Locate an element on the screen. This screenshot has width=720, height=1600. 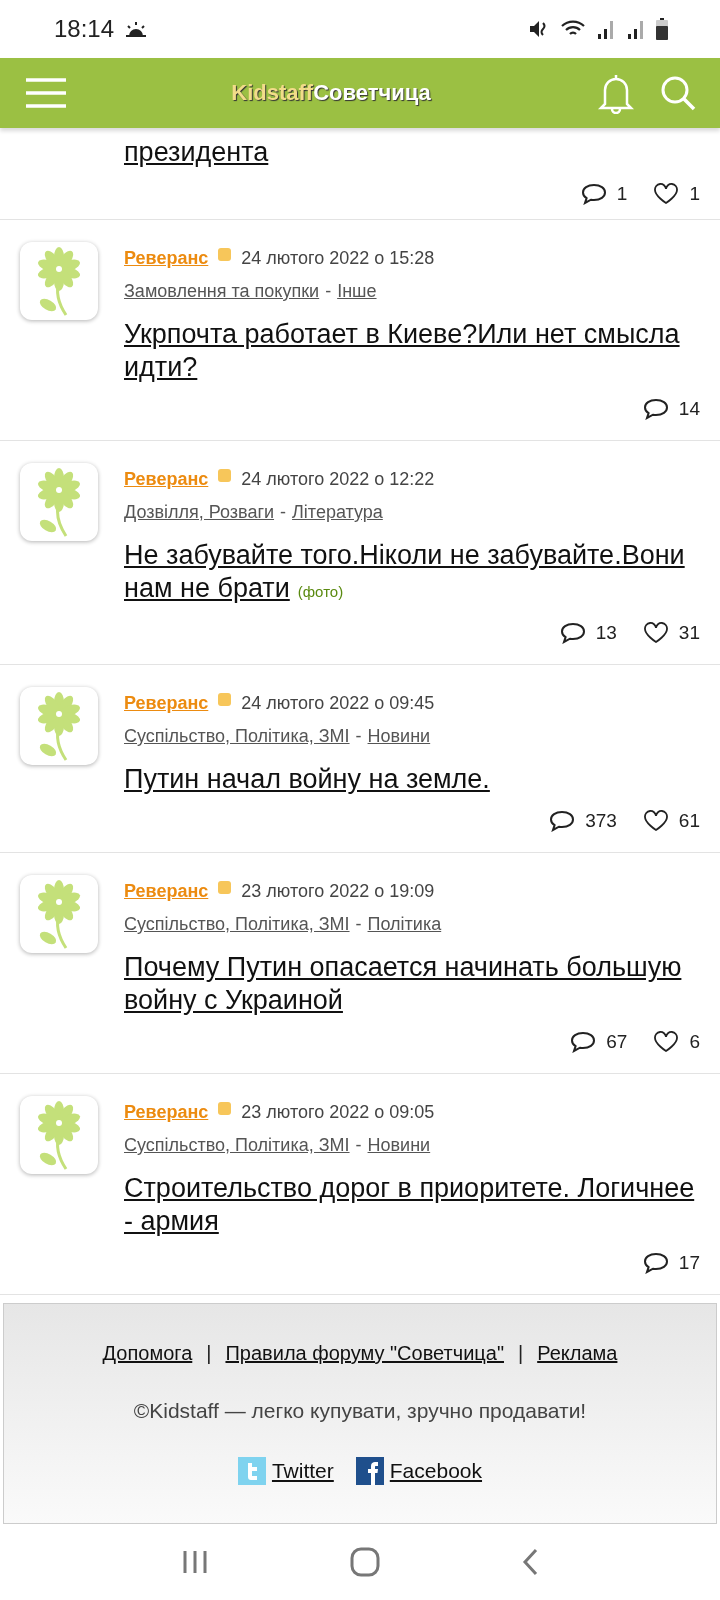
post-date: 24 лютого 2022 о 09:45 is located at coordinates (338, 703).